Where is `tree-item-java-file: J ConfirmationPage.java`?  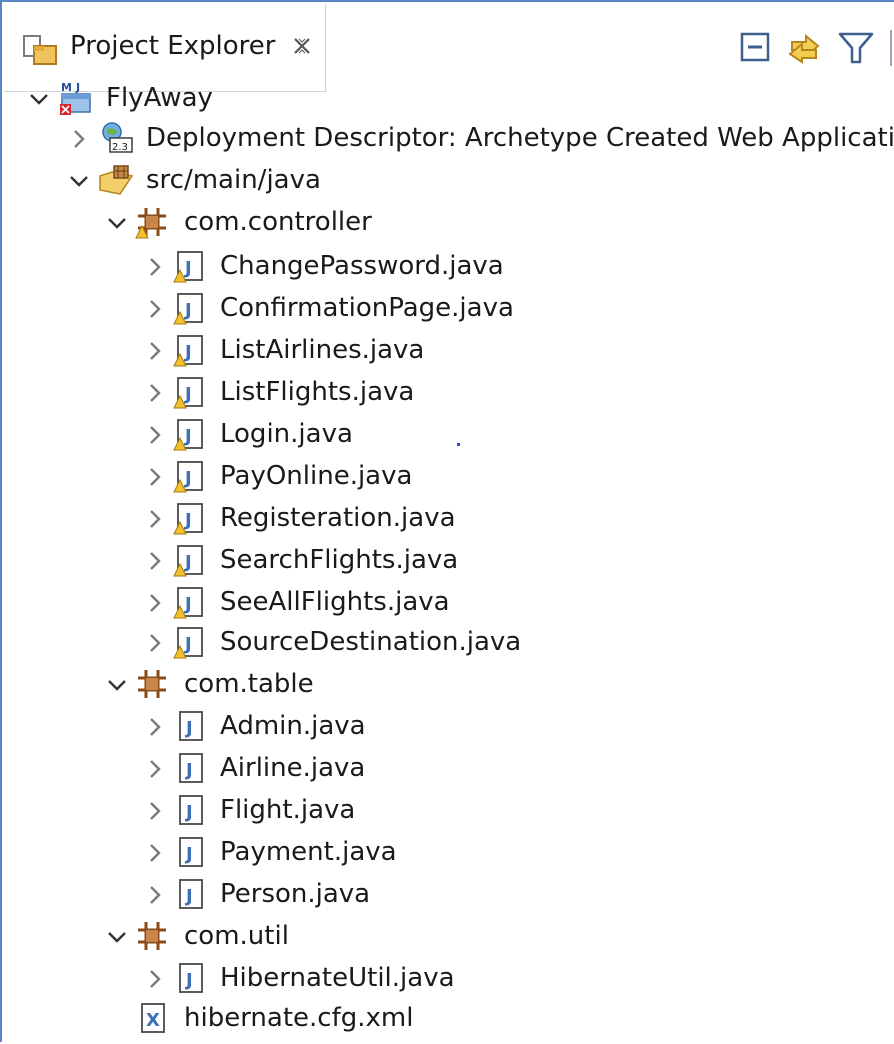
tree-item-java-file: J ConfirmationPage.java is located at coordinates (448, 308).